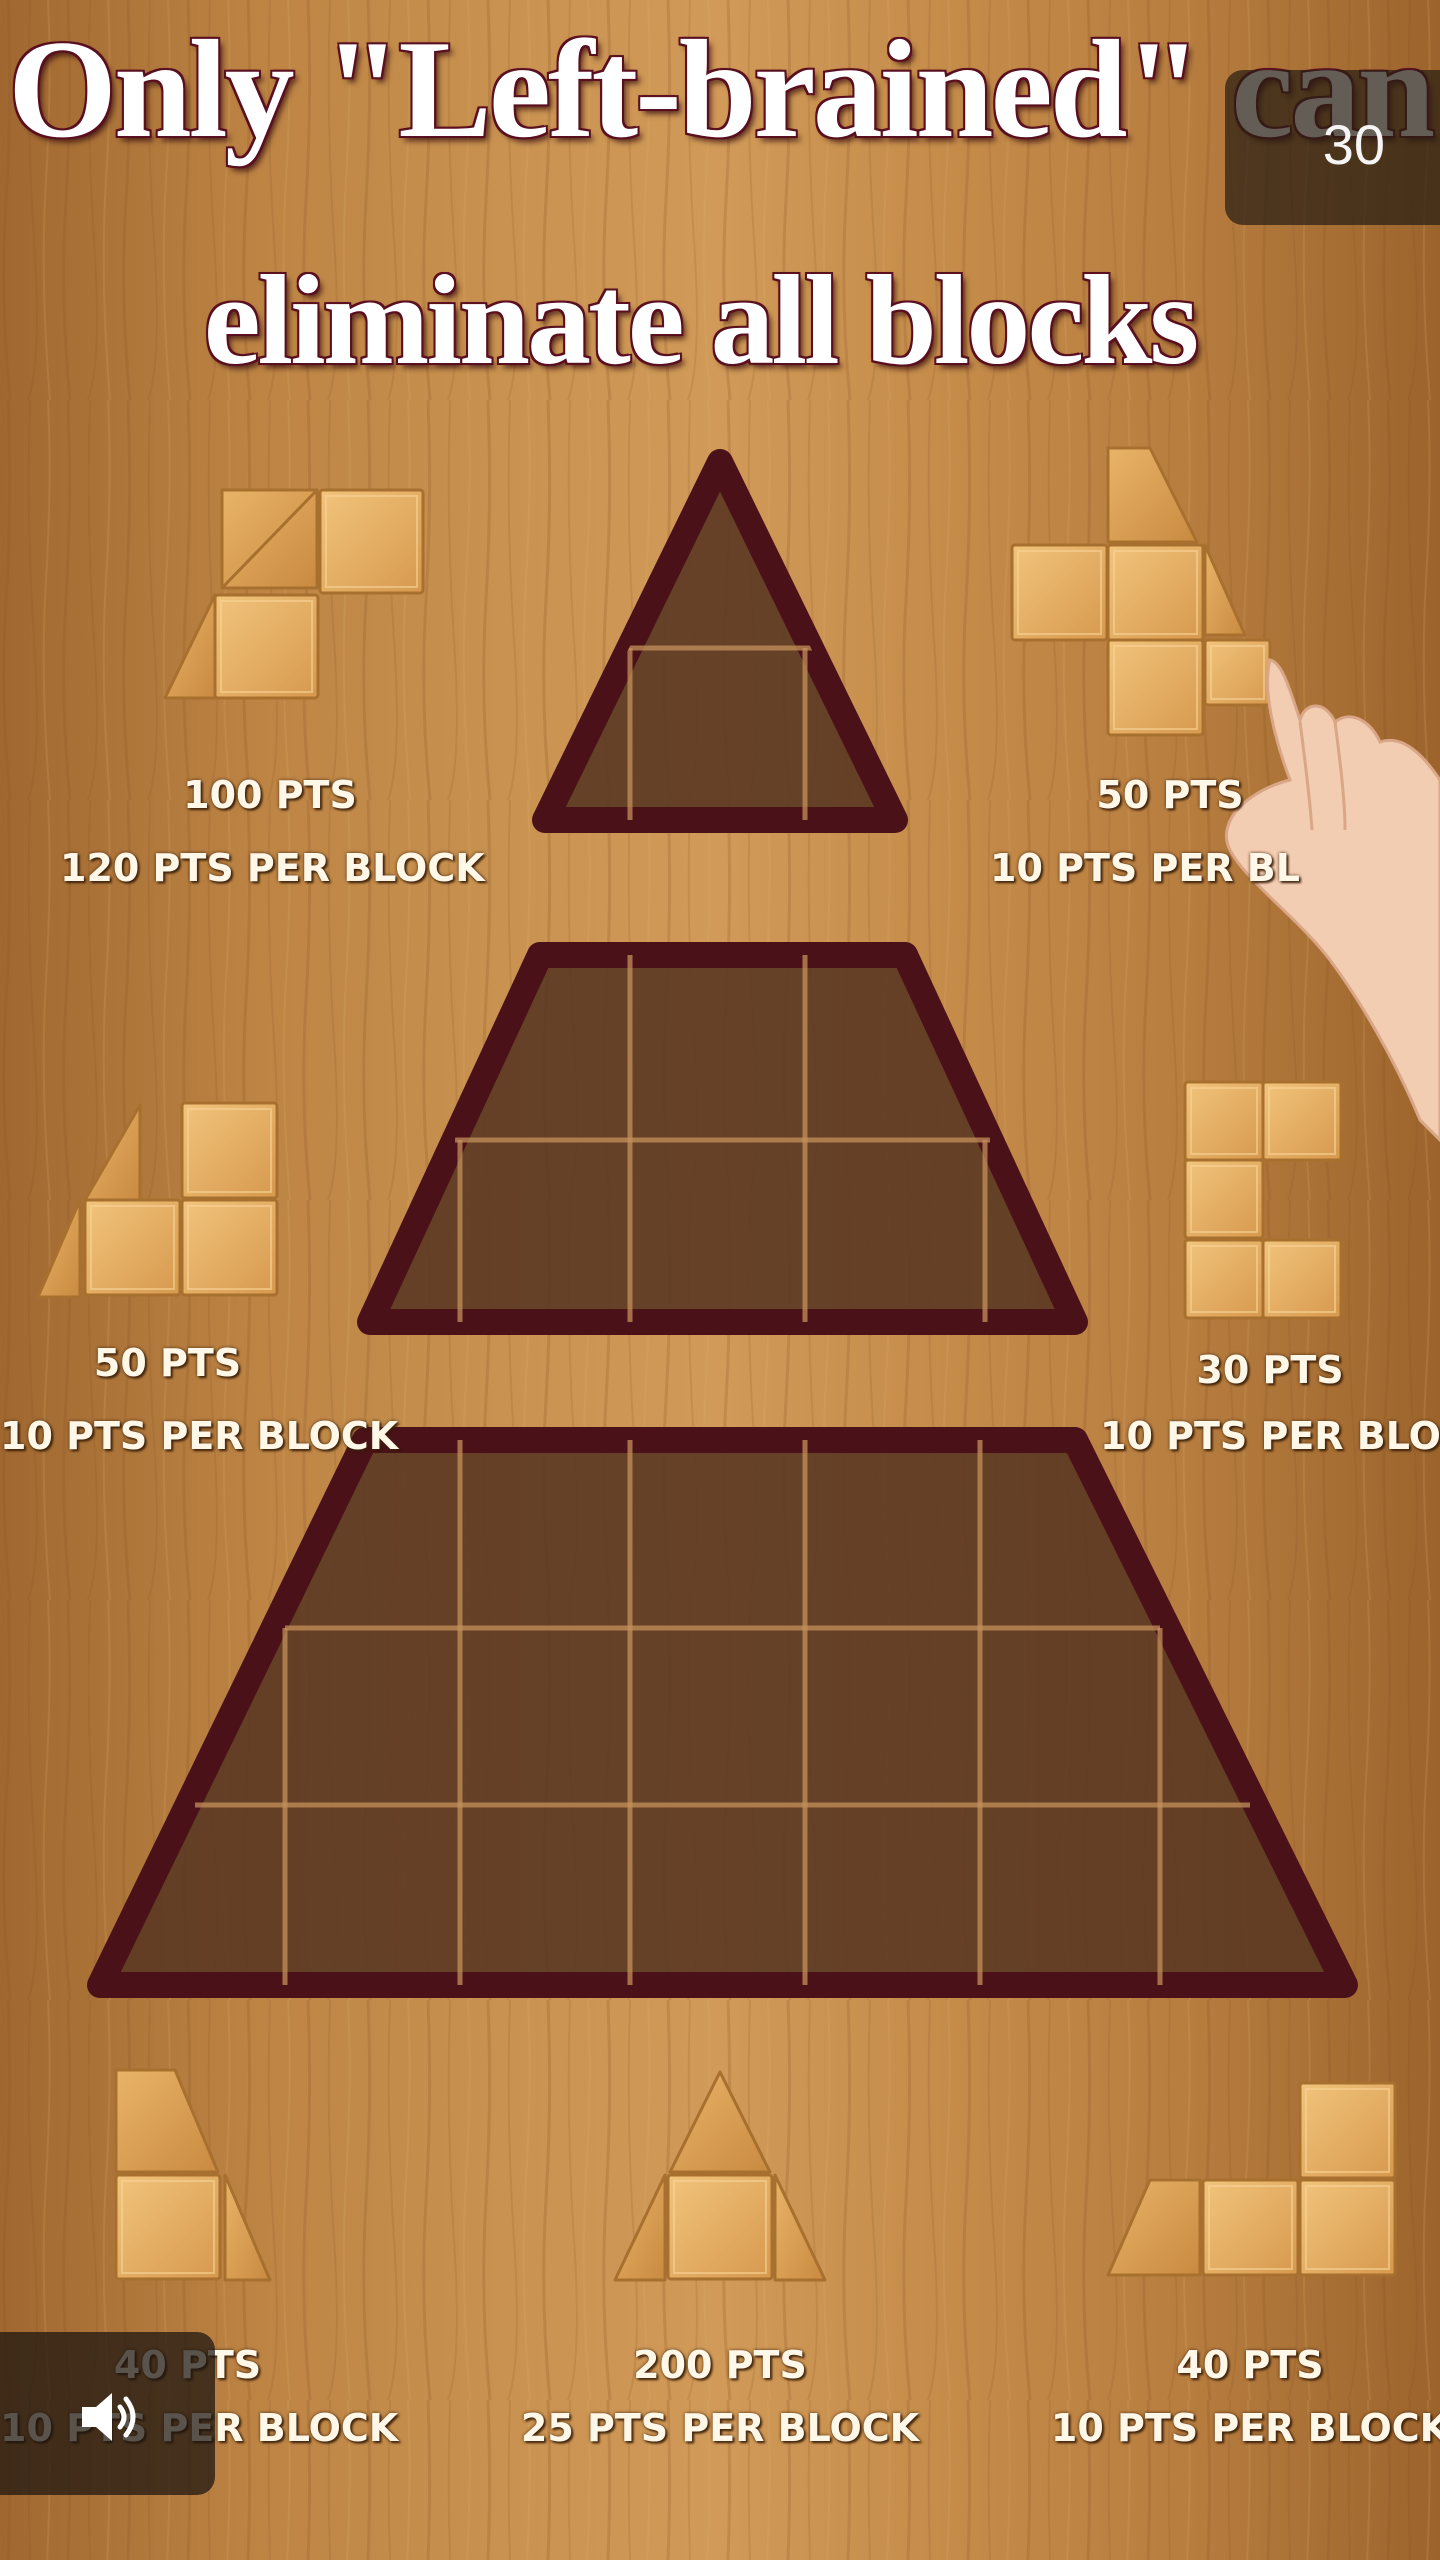 This screenshot has height=2560, width=1440. I want to click on piece-top-left-pts: 100 PTS, so click(270, 795).